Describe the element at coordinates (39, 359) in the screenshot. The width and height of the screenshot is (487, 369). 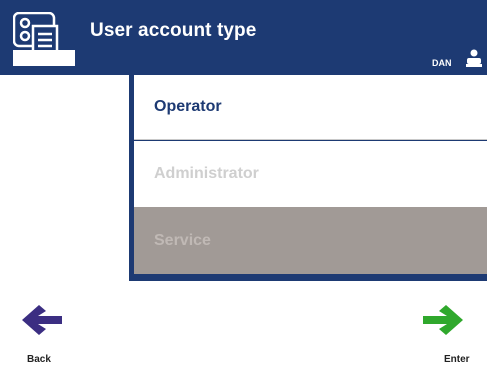
I see `back-button-label: Back` at that location.